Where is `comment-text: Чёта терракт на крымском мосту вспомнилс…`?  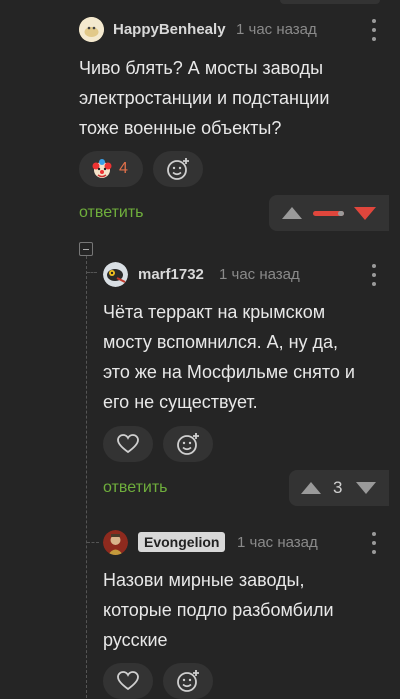
comment-text: Чёта терракт на крымском мосту вспомнилс… is located at coordinates (229, 357).